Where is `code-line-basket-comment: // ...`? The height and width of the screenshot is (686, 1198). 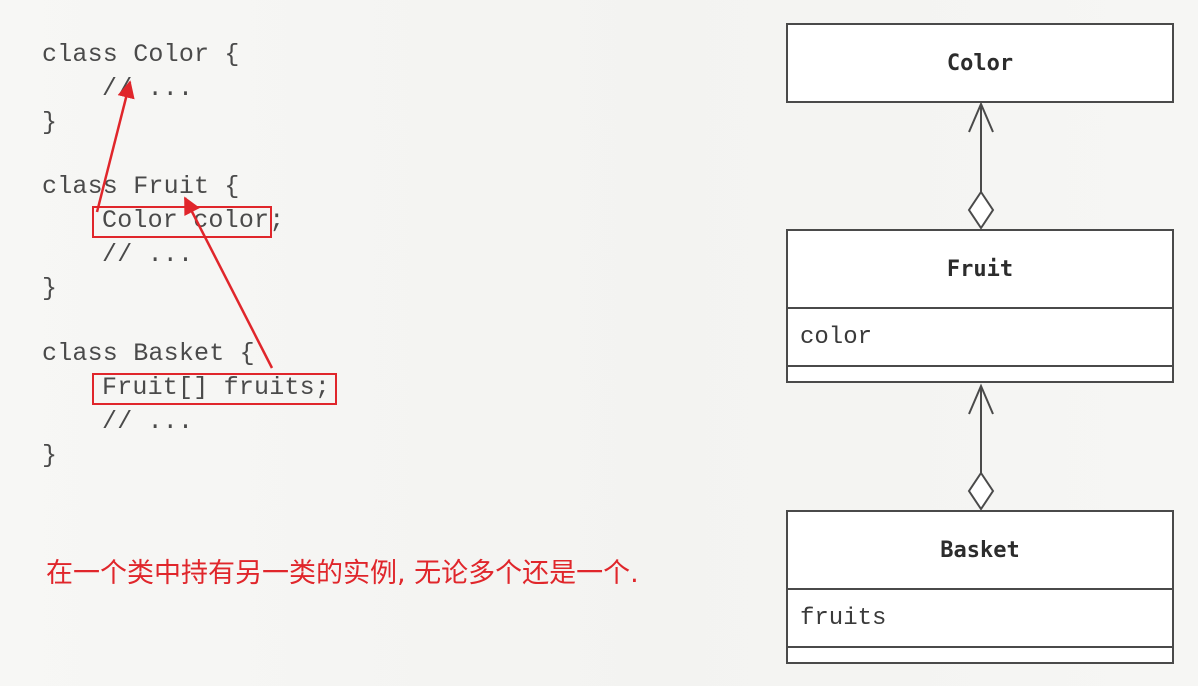 code-line-basket-comment: // ... is located at coordinates (148, 421).